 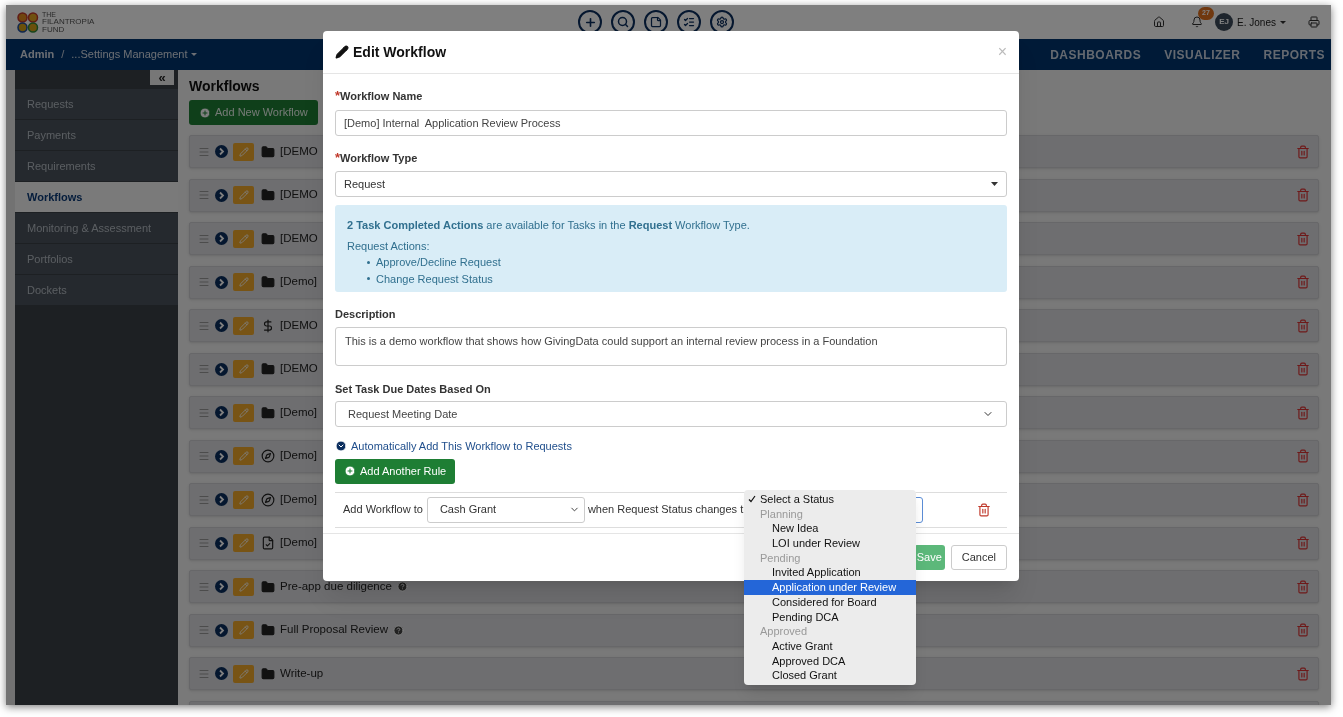 I want to click on workflow-type-select: Request, so click(x=671, y=184).